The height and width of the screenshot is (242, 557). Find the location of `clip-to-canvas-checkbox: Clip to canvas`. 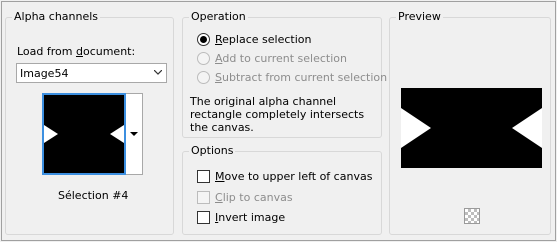

clip-to-canvas-checkbox: Clip to canvas is located at coordinates (245, 197).